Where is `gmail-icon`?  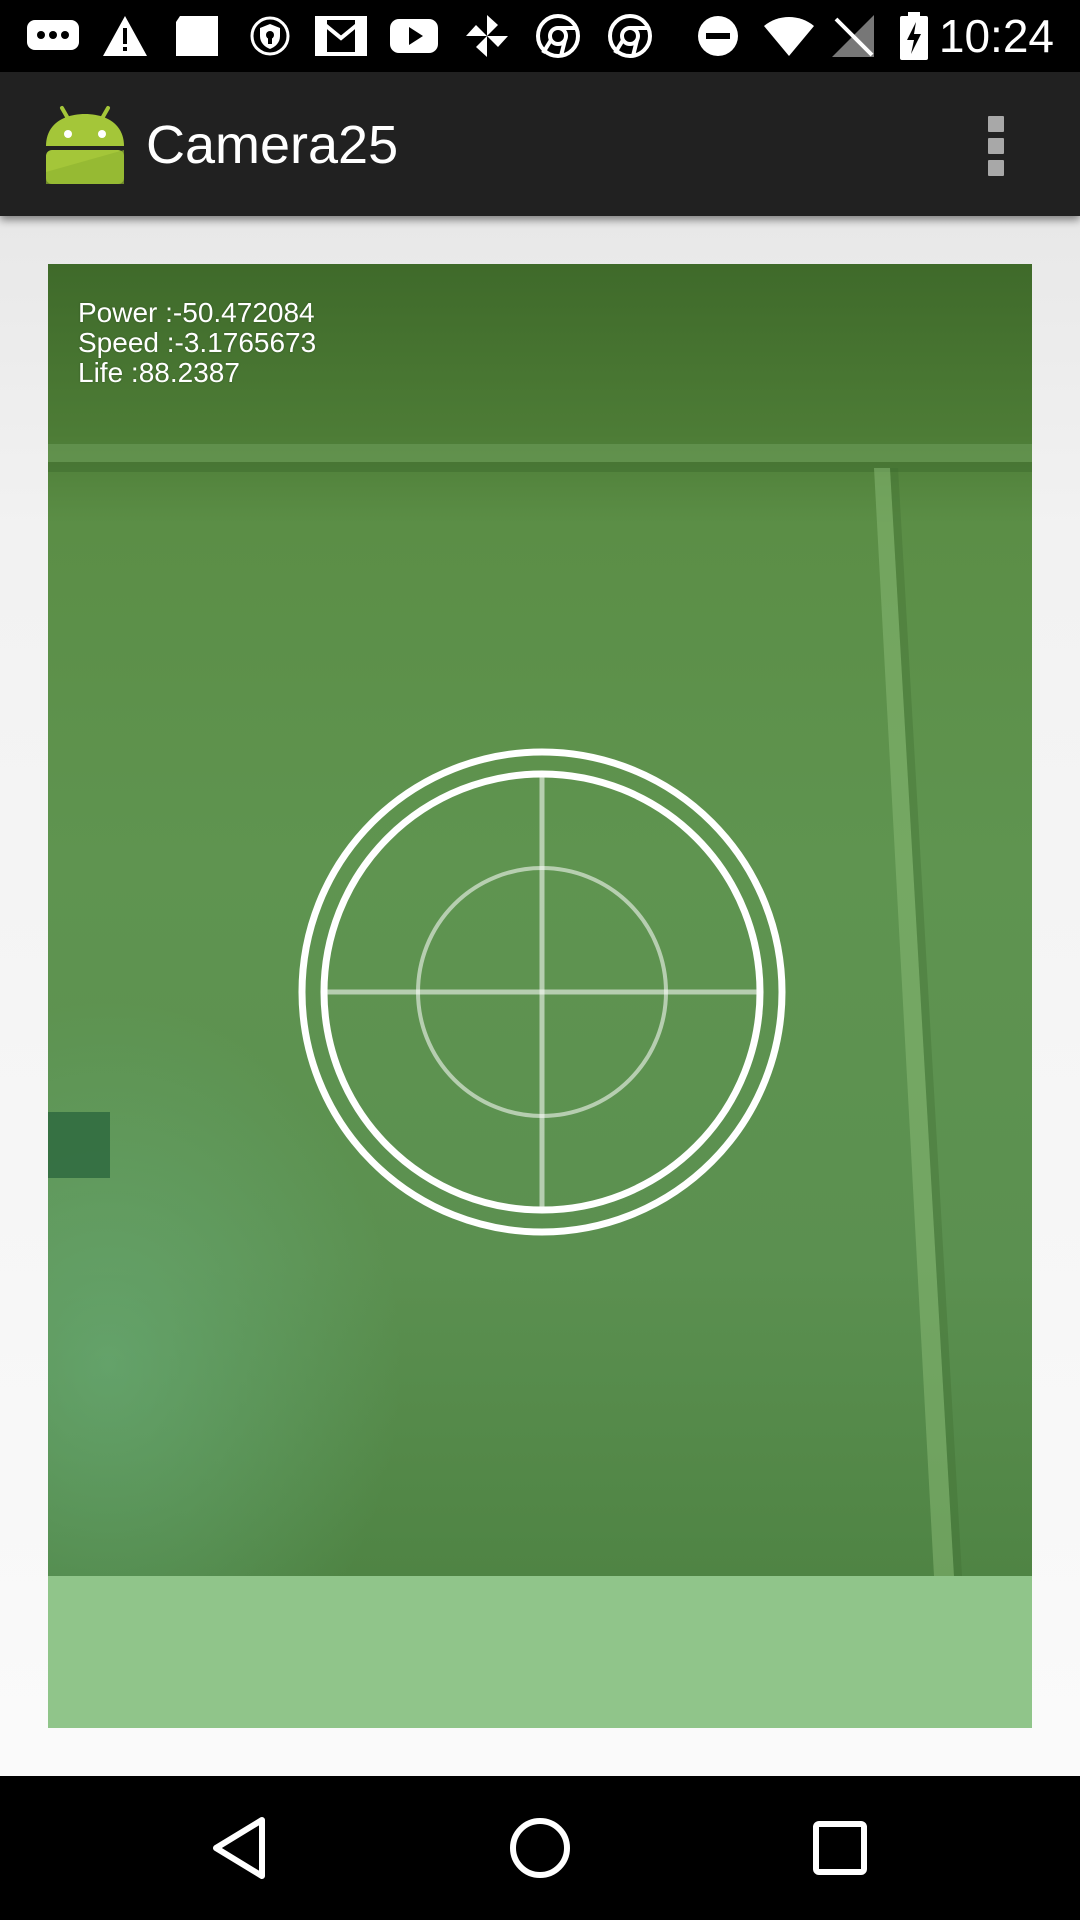
gmail-icon is located at coordinates (341, 36).